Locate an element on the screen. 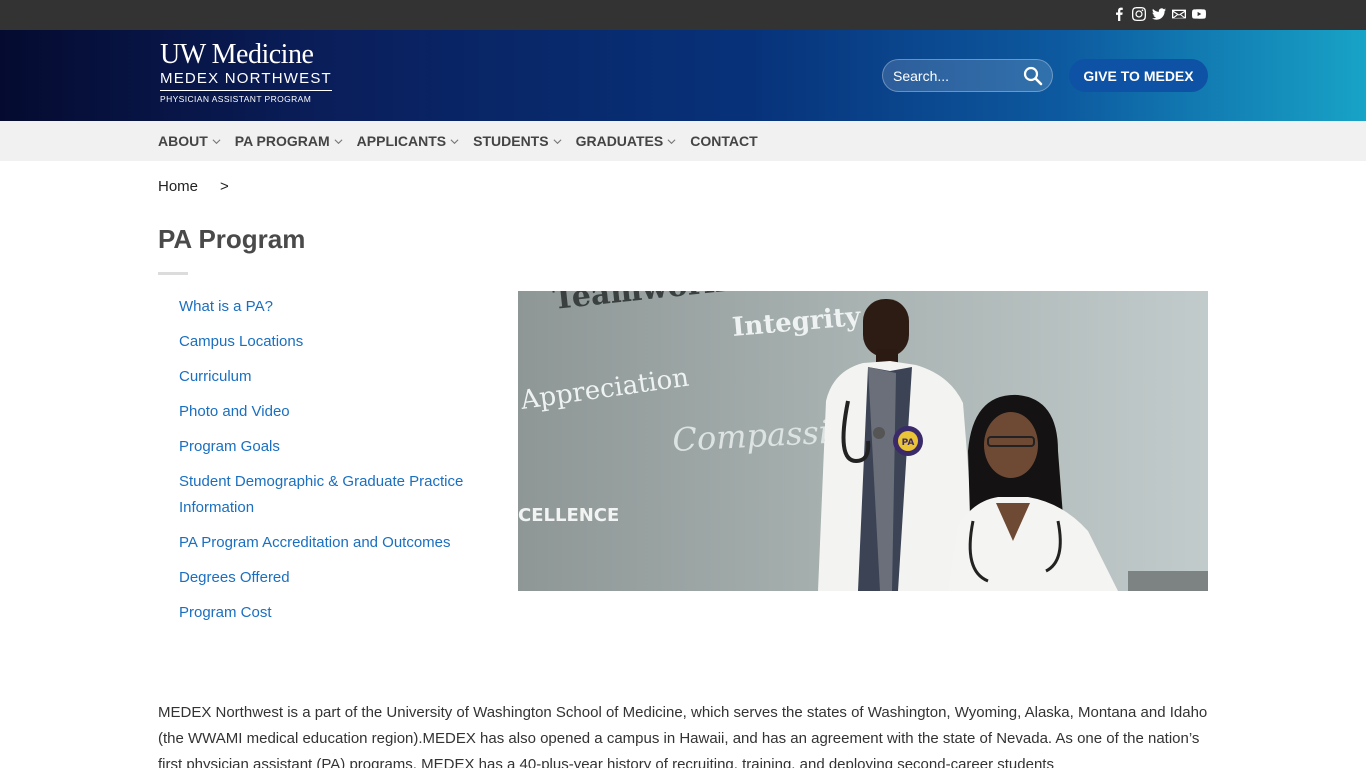  subnav-link-campus-locations: Campus Locations is located at coordinates (334, 342).